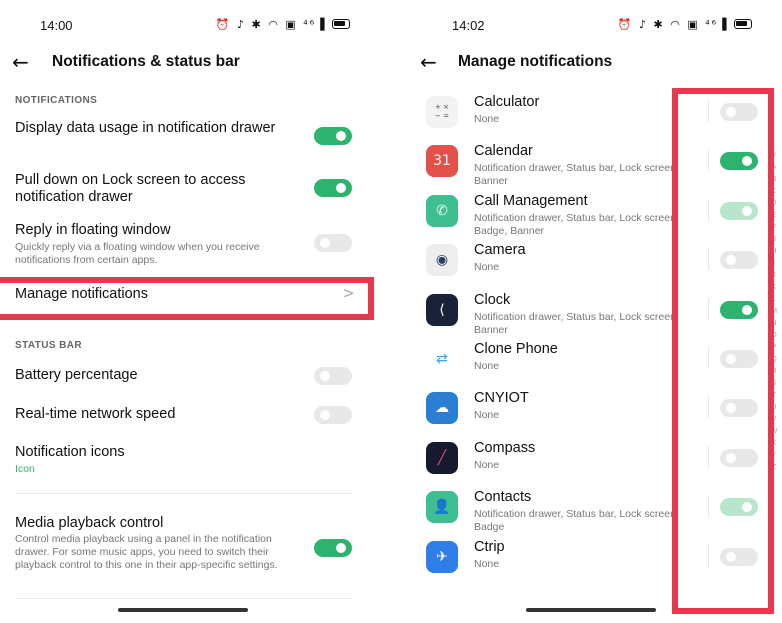  I want to click on clock-icon: ⟨, so click(442, 310).